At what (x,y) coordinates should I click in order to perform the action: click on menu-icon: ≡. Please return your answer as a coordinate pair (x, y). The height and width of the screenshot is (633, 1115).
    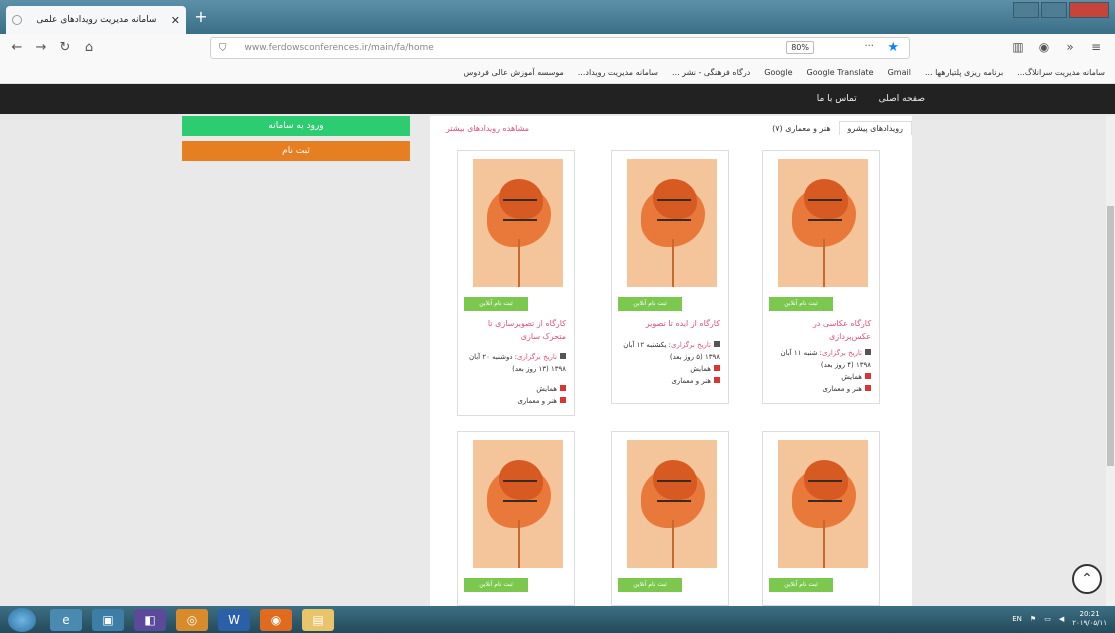
    Looking at the image, I should click on (1096, 47).